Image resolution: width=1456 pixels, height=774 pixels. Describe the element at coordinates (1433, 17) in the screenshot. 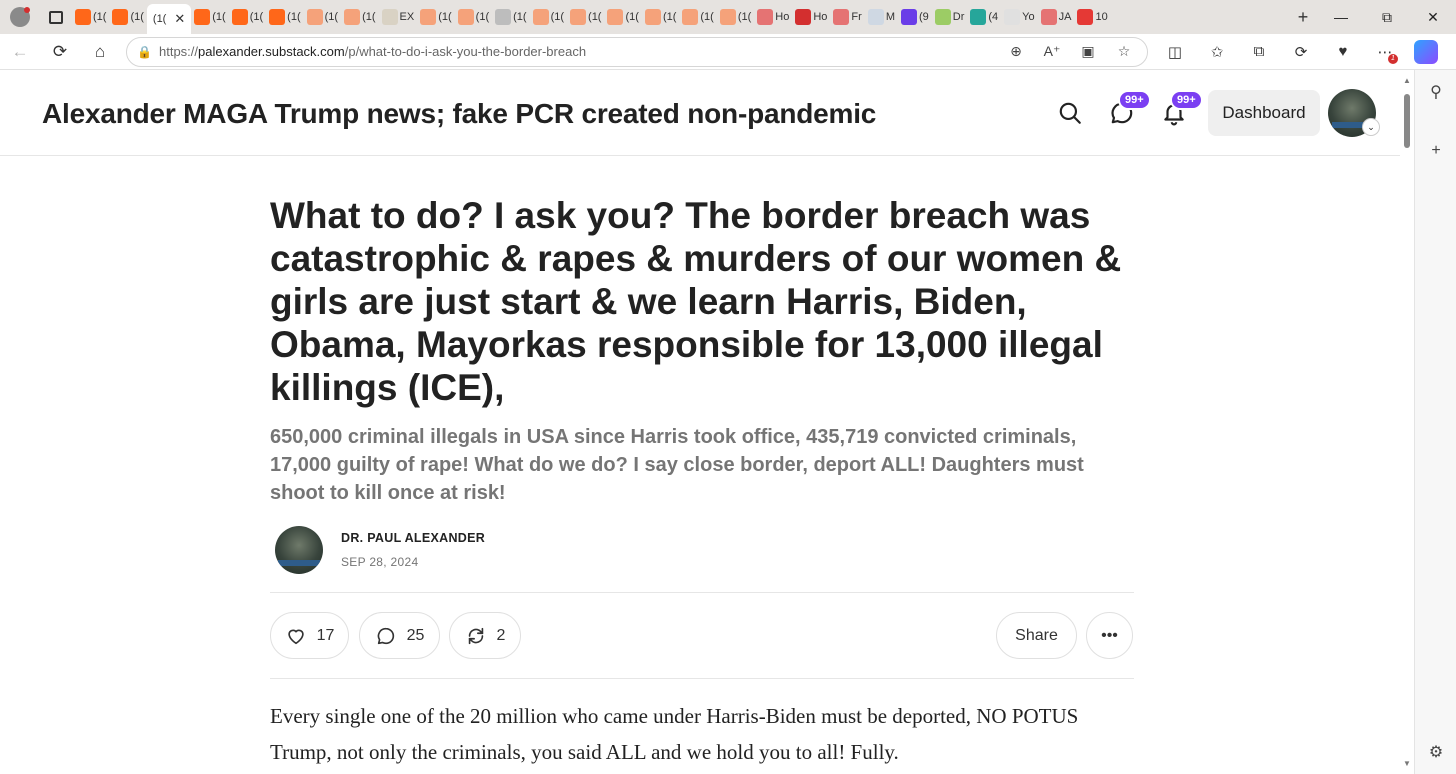

I see `close-window-icon: ✕` at that location.